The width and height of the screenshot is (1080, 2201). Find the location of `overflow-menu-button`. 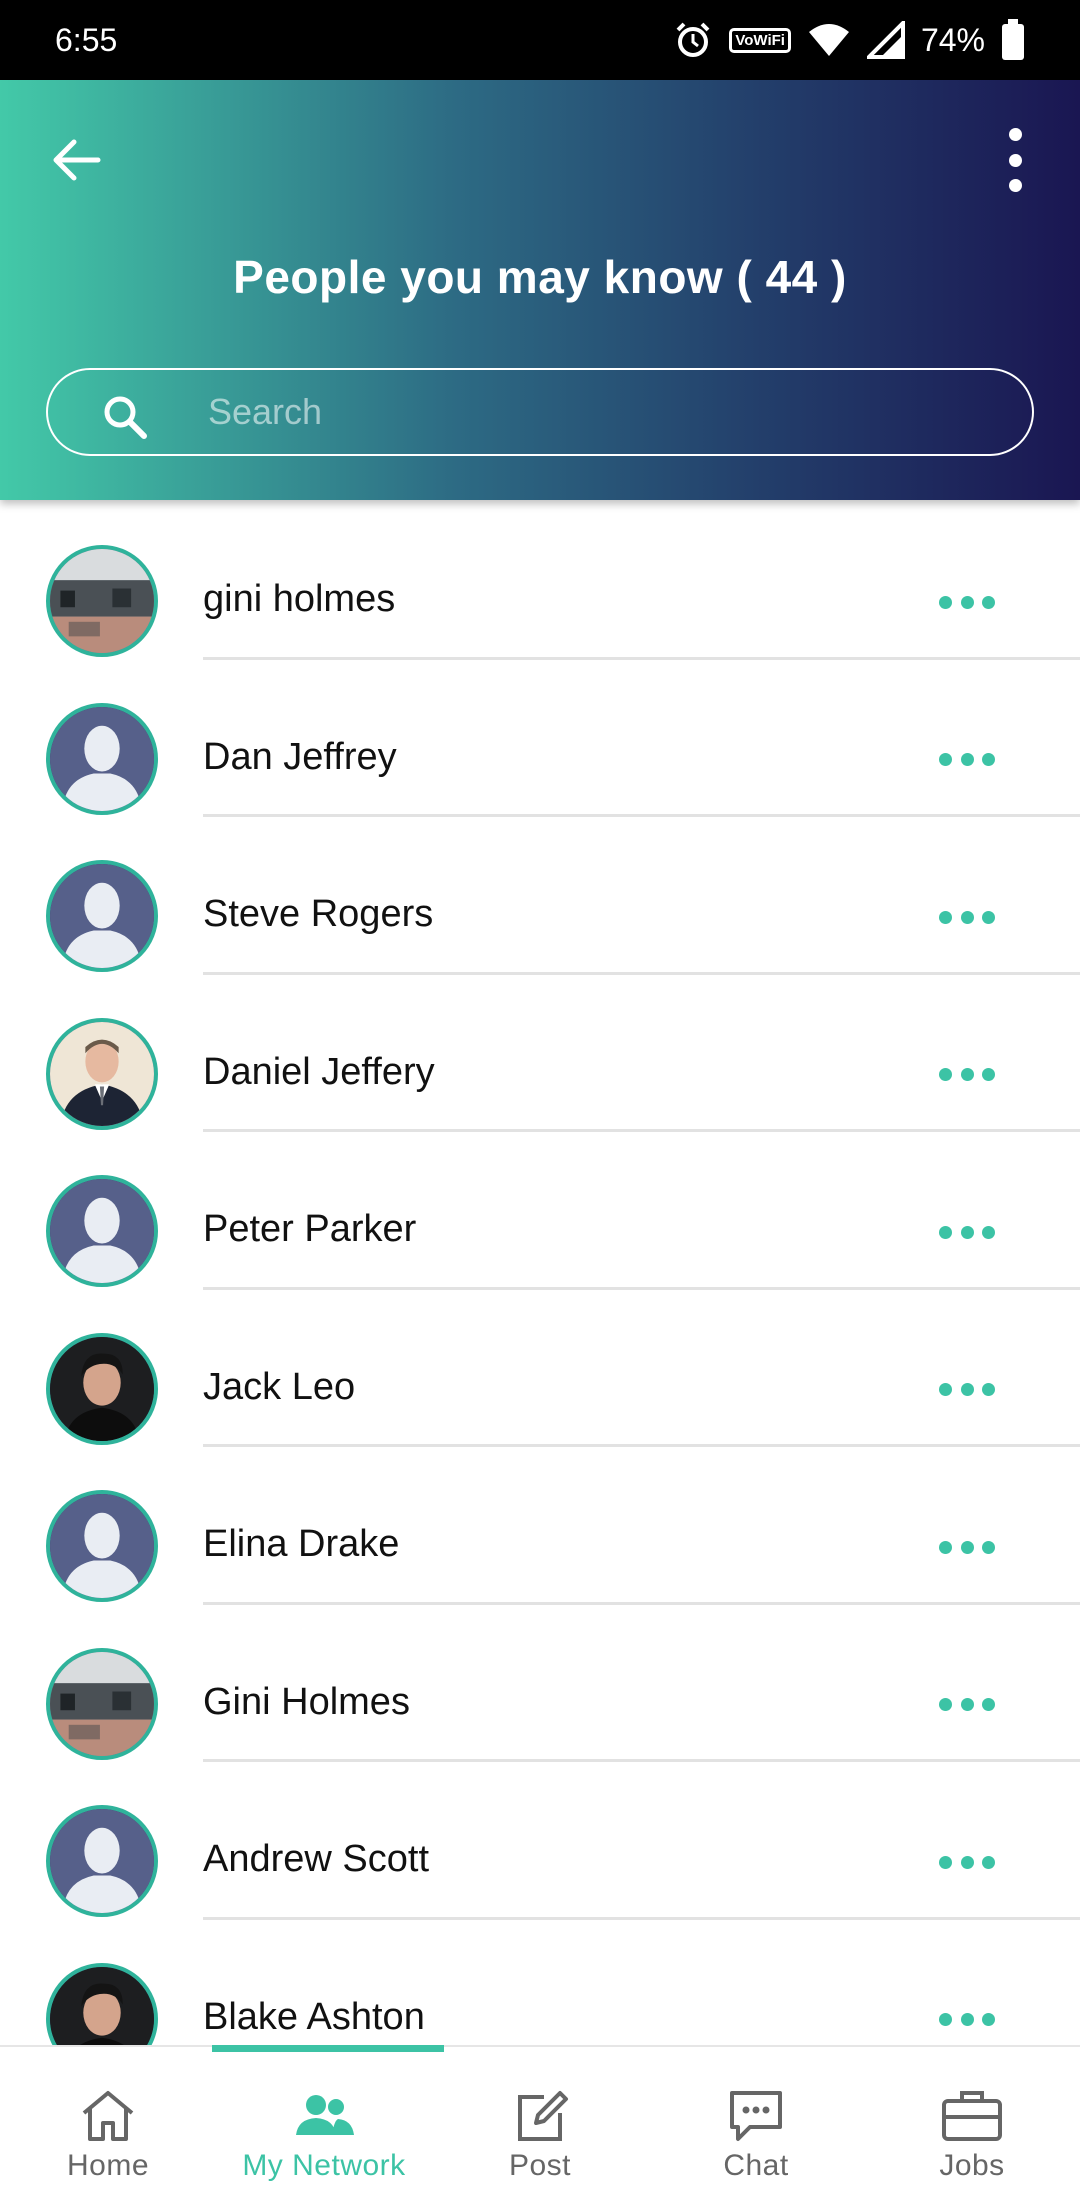

overflow-menu-button is located at coordinates (1015, 160).